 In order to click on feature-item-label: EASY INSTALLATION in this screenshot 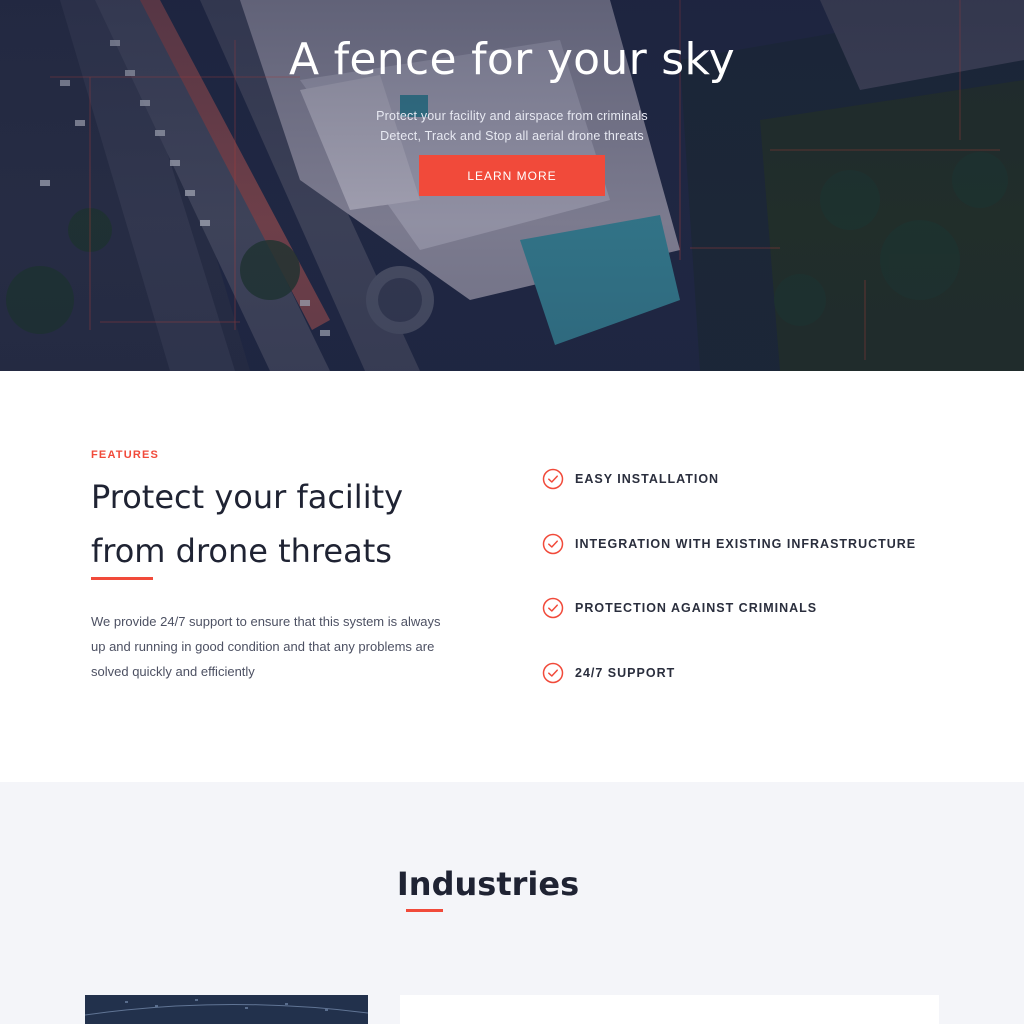, I will do `click(647, 479)`.